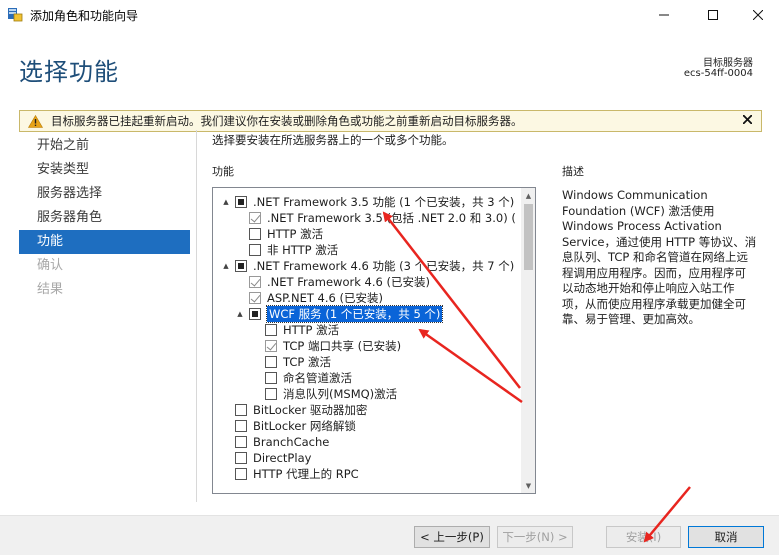 The height and width of the screenshot is (555, 779). I want to click on tree-row: TCP 激活, so click(291, 362).